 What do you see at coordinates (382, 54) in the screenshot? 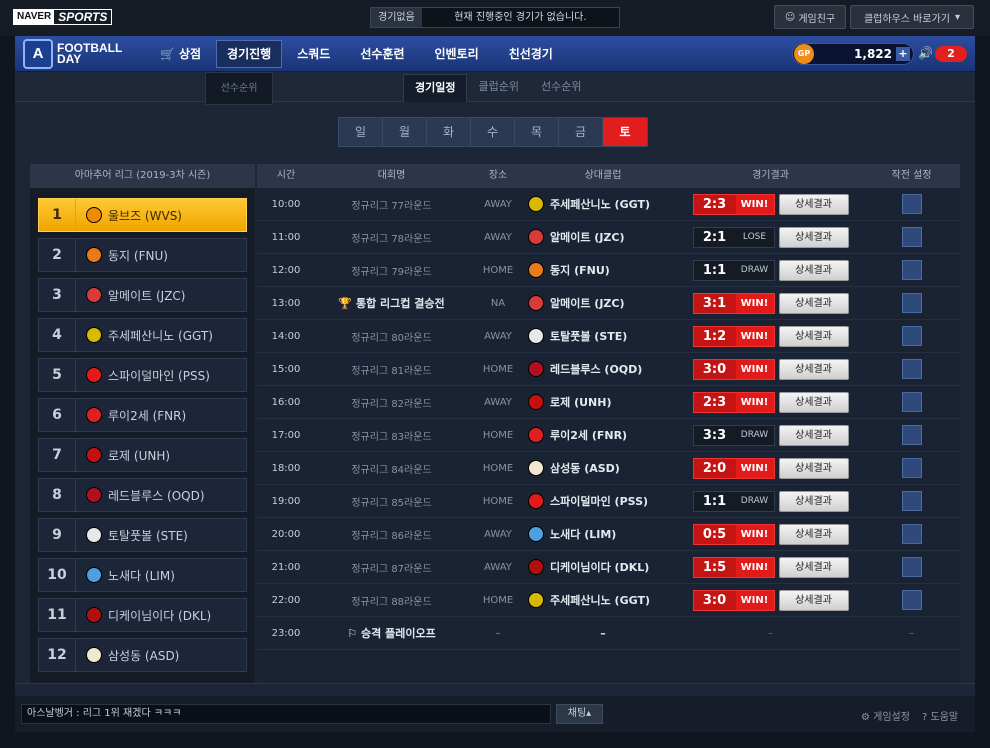
I see `nav-item-training: 선수훈련` at bounding box center [382, 54].